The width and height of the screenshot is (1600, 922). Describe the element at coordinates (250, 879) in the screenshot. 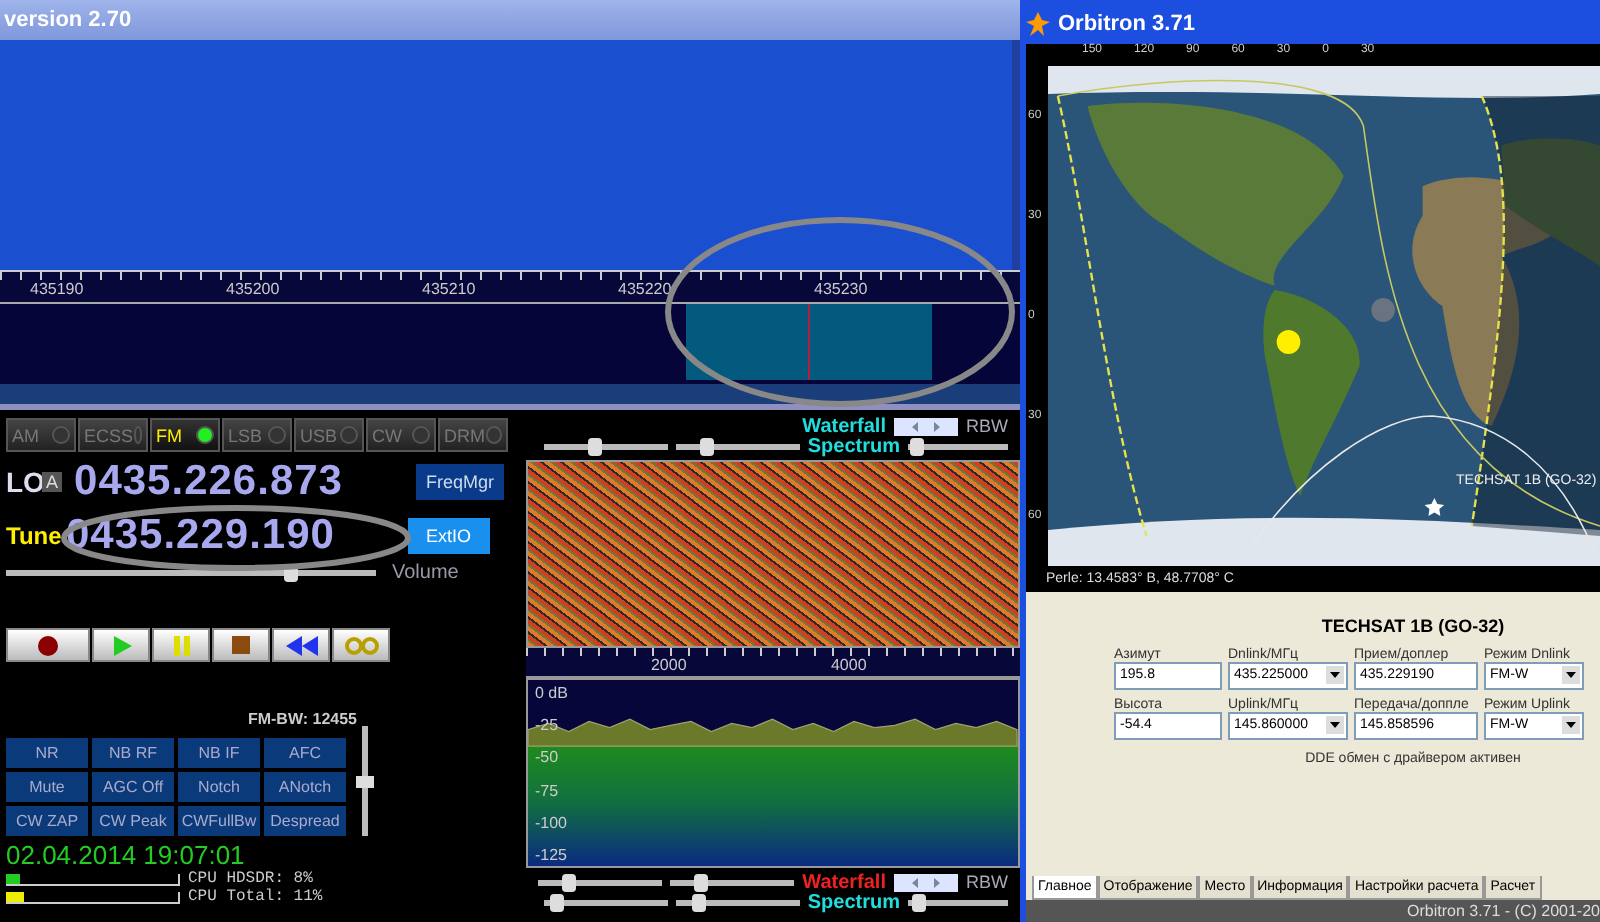

I see `cpu-label: CPU HDSDR: 8%` at that location.